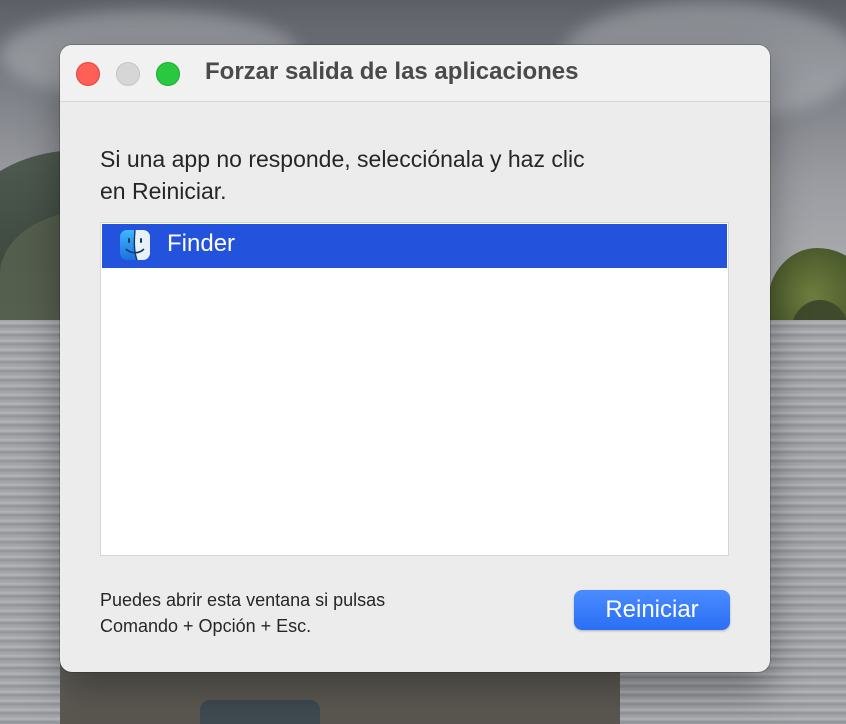 This screenshot has width=846, height=724. What do you see at coordinates (652, 610) in the screenshot?
I see `relaunch-button: Reiniciar` at bounding box center [652, 610].